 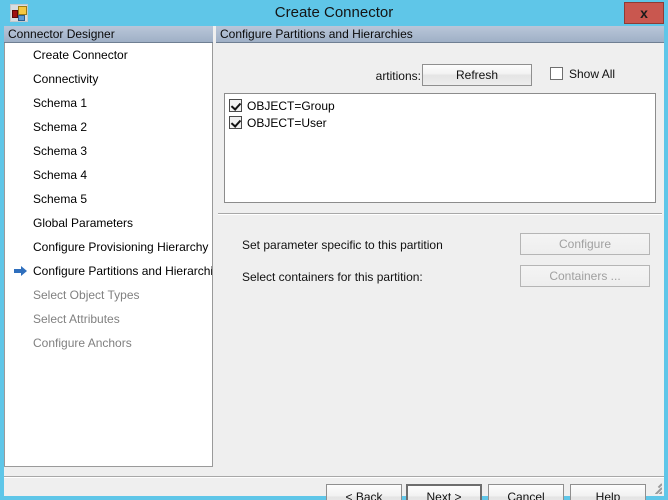 What do you see at coordinates (442, 123) in the screenshot?
I see `list-item: OBJECT=User` at bounding box center [442, 123].